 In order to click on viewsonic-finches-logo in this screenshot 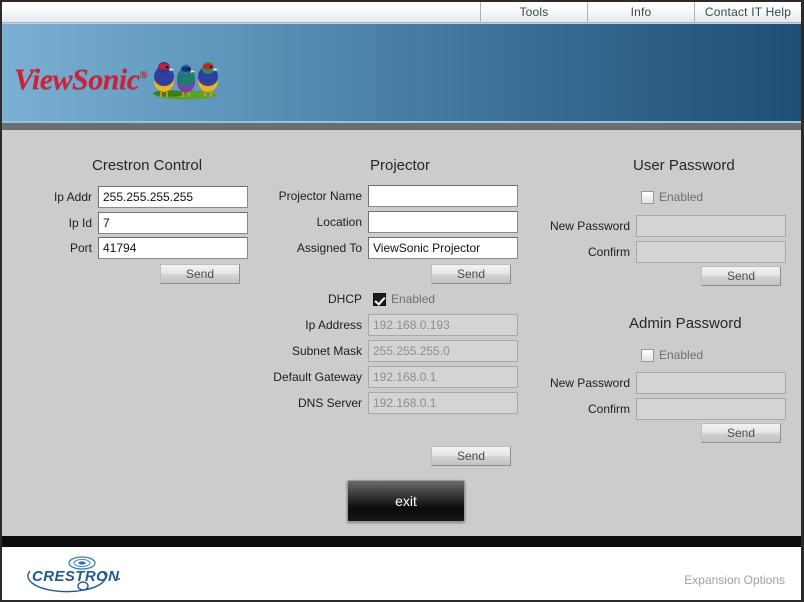, I will do `click(186, 81)`.